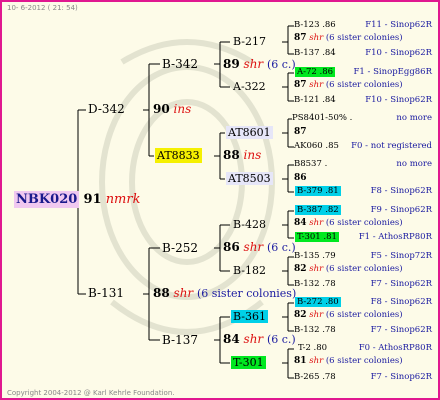 The image size is (440, 400). I want to click on gen2-year-block: 89 shr (6 c.), so click(259, 64).